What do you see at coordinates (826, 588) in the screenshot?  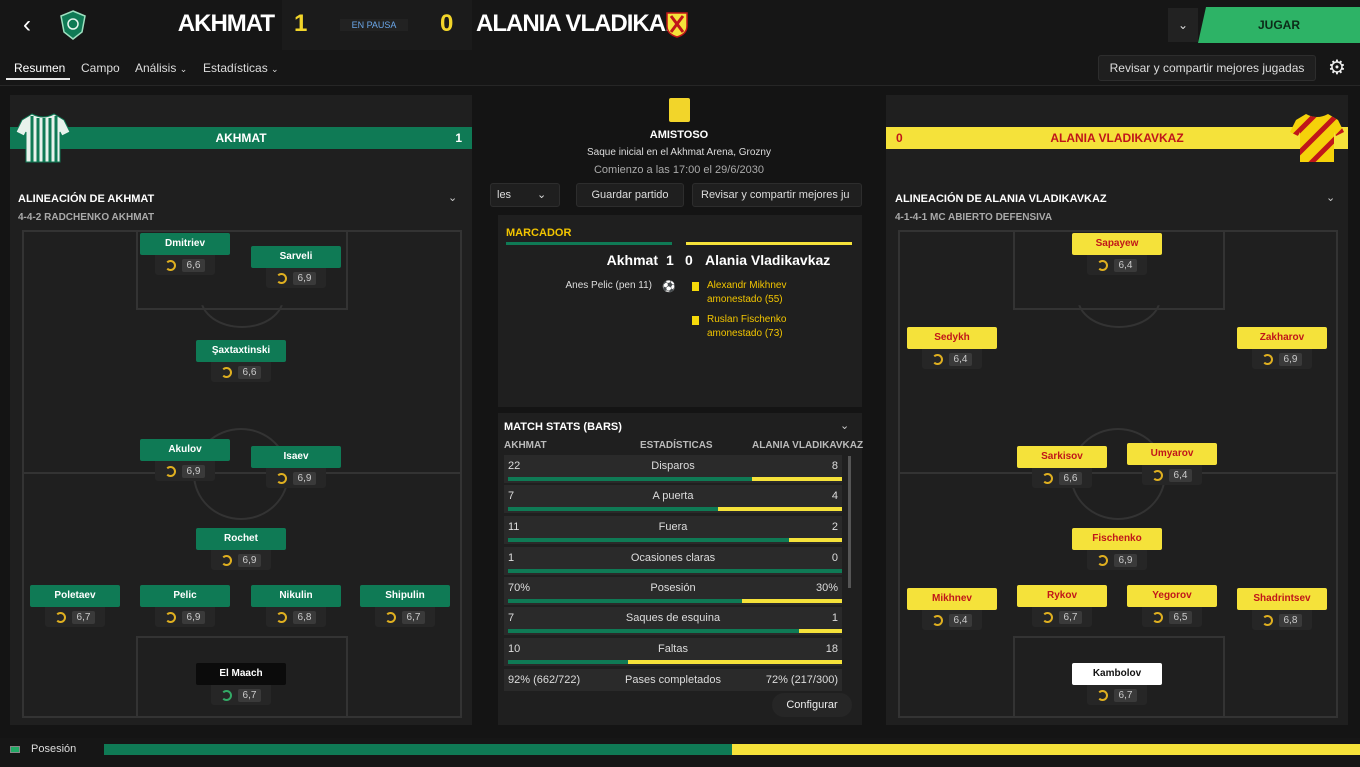 I see `stat-away-value: 30%` at bounding box center [826, 588].